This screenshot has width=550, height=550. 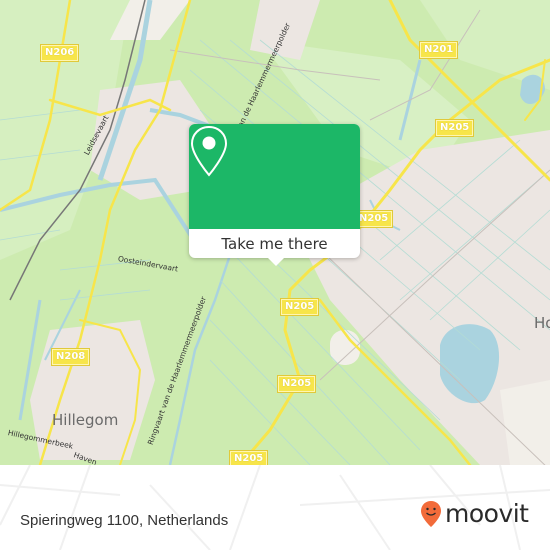 What do you see at coordinates (542, 323) in the screenshot?
I see `place-label-hoofddorp: Ho` at bounding box center [542, 323].